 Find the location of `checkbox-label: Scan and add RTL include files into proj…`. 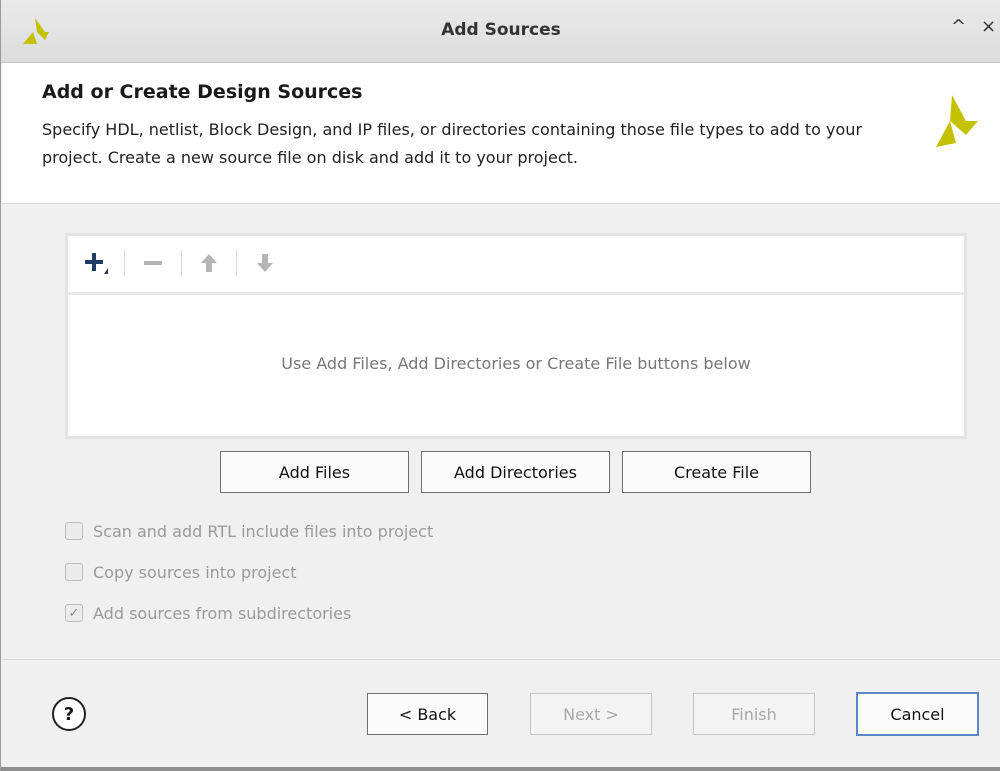

checkbox-label: Scan and add RTL include files into proj… is located at coordinates (263, 531).